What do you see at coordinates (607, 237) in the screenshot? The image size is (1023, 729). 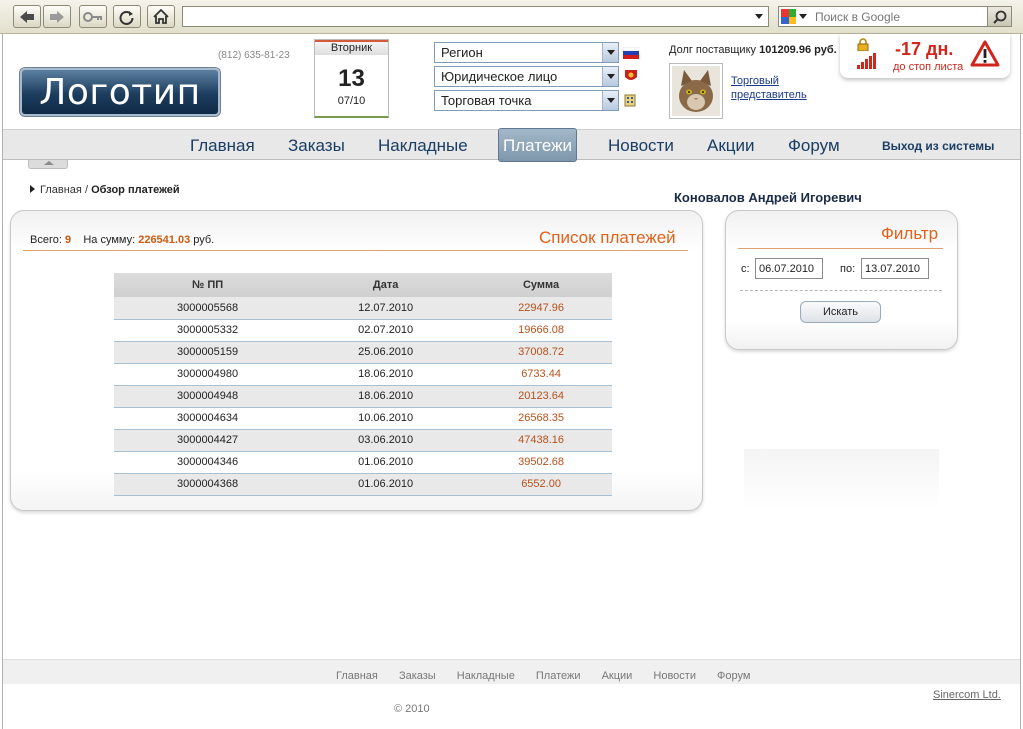 I see `payments-title: Список платежей` at bounding box center [607, 237].